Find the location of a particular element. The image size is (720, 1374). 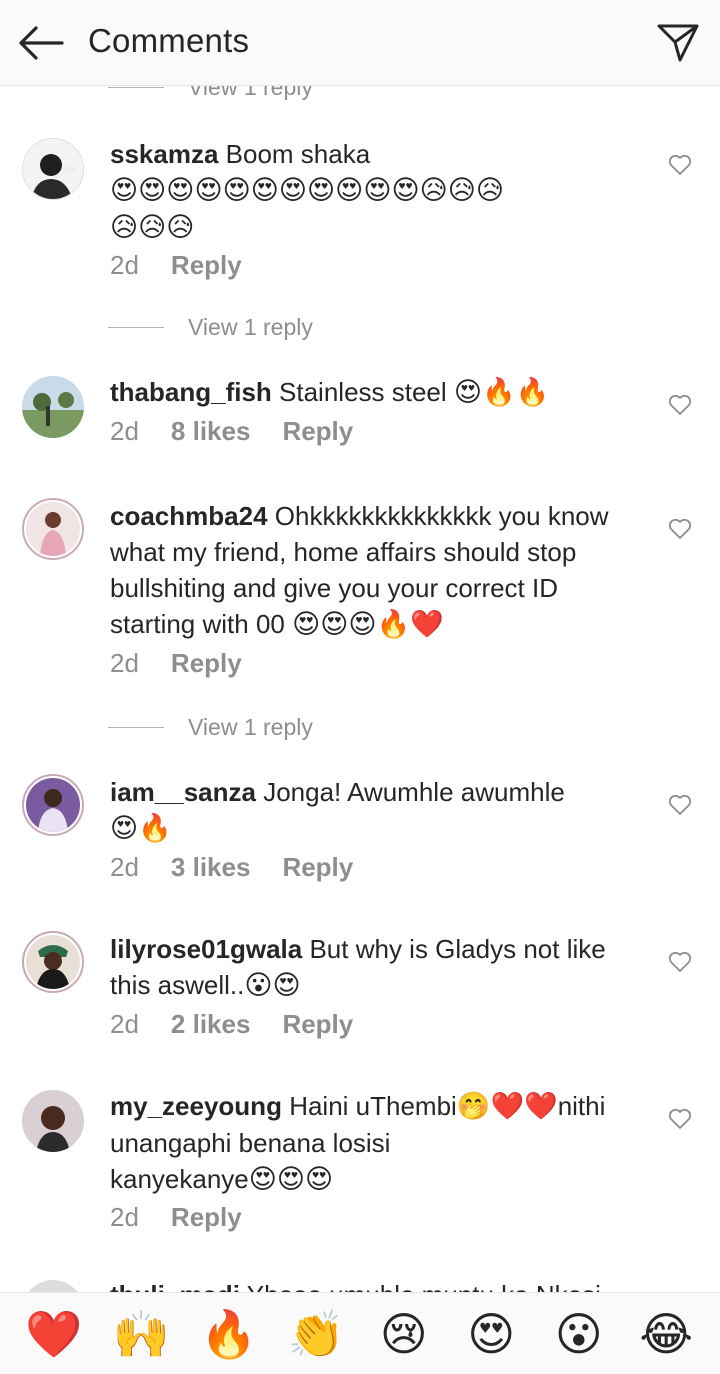

comment-emoji: 😍🔥 is located at coordinates (141, 828).